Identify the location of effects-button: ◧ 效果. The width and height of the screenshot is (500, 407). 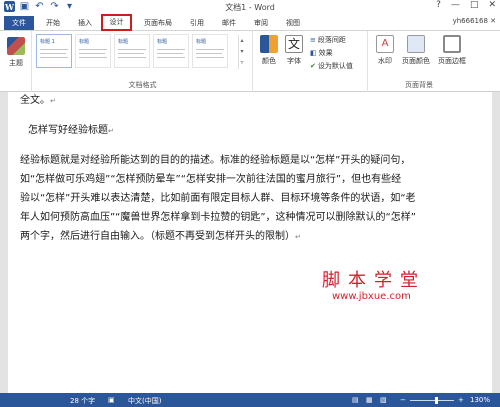
(321, 53).